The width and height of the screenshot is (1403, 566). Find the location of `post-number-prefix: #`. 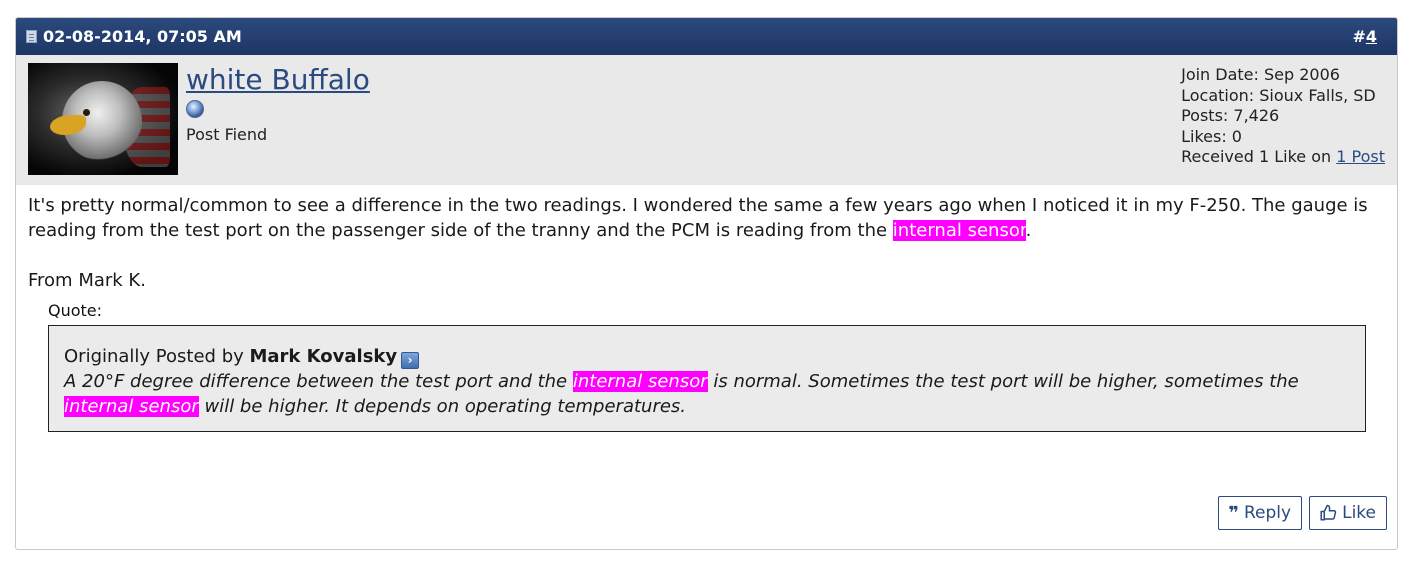

post-number-prefix: # is located at coordinates (1359, 36).